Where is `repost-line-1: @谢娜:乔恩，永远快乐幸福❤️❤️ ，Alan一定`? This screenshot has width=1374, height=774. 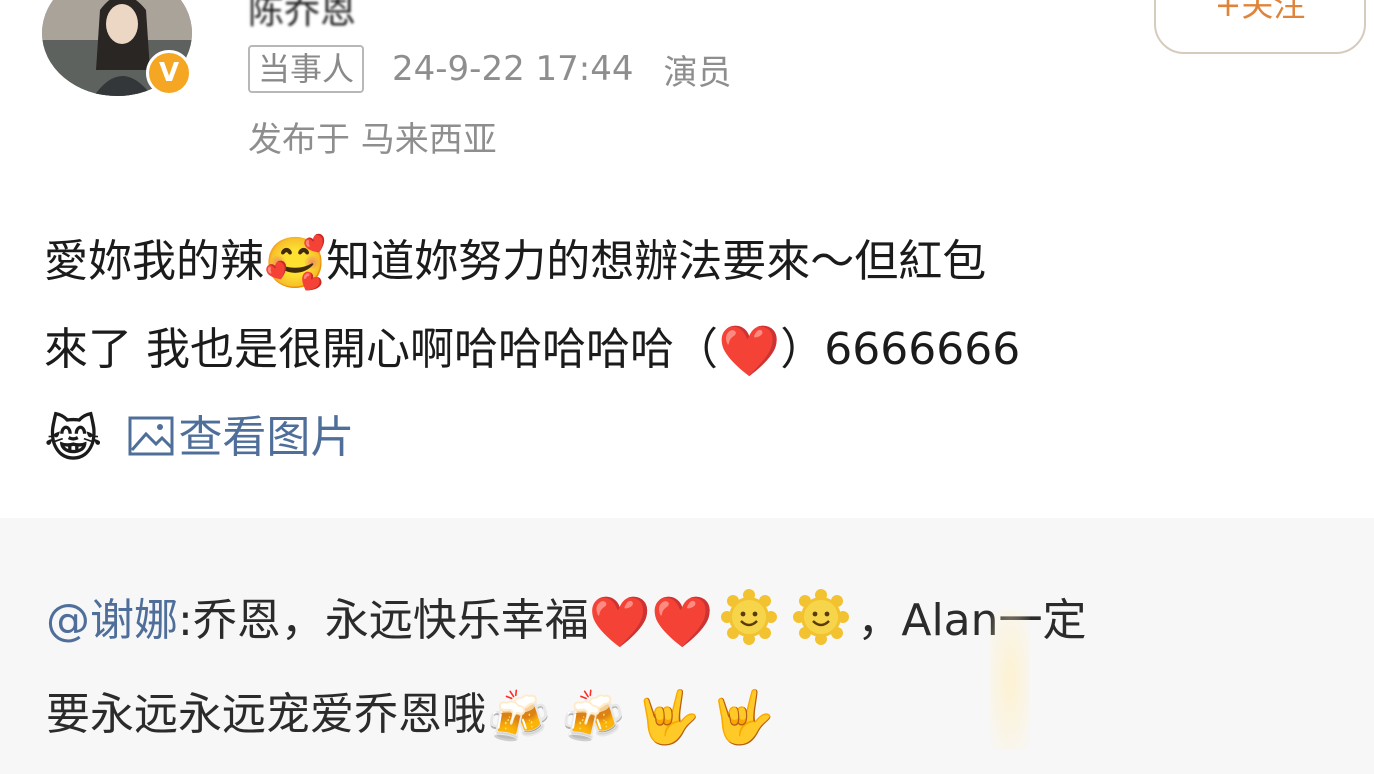 repost-line-1: @谢娜:乔恩，永远快乐幸福❤️❤️ ，Alan一定 is located at coordinates (696, 621).